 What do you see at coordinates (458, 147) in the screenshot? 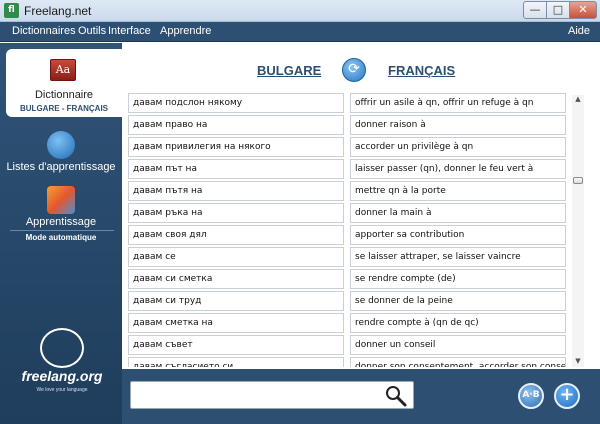
I see `french-translation: accorder un privilège à qn` at bounding box center [458, 147].